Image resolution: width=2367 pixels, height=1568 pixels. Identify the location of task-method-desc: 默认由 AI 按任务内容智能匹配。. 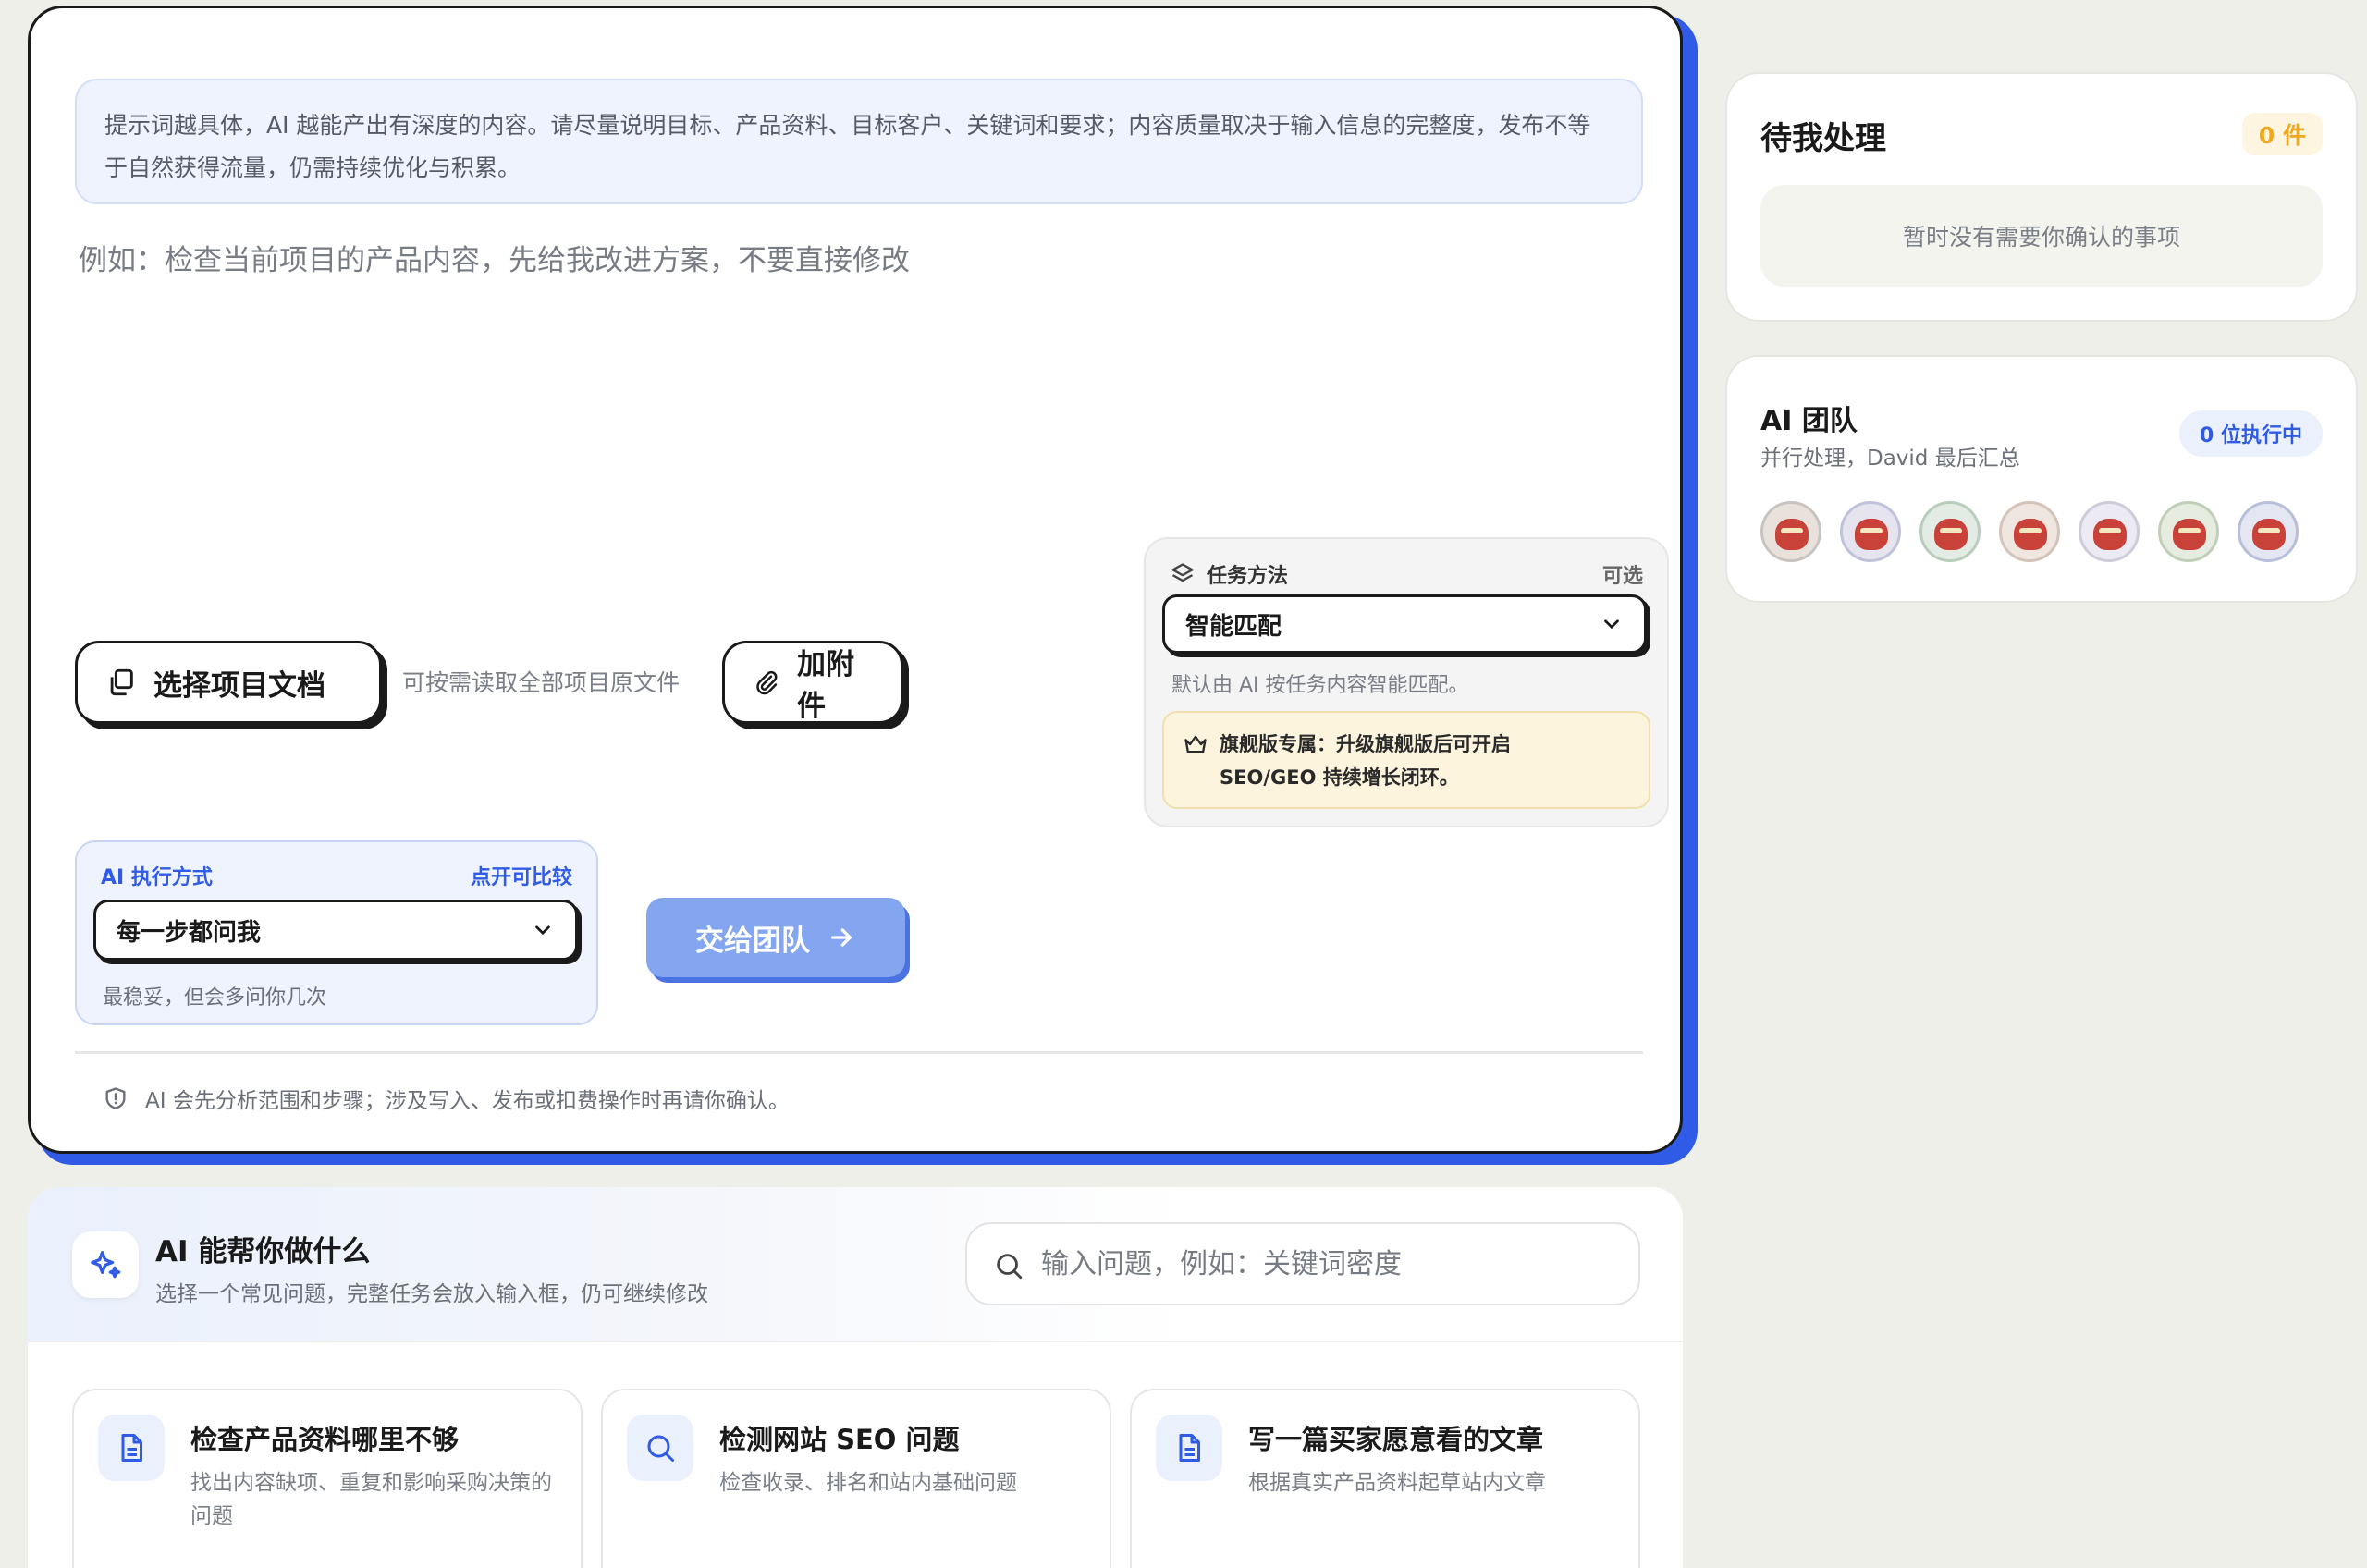
(1320, 685).